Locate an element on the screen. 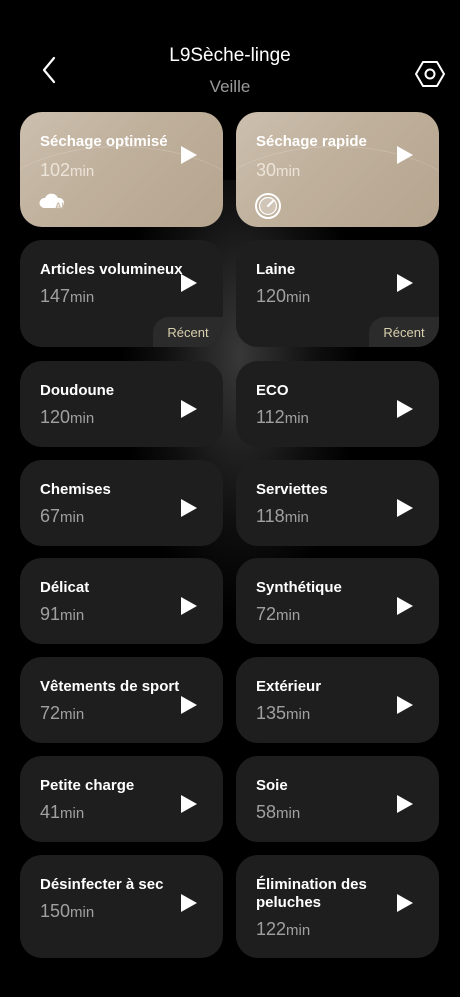  program-name: Séchage rapide is located at coordinates (311, 141).